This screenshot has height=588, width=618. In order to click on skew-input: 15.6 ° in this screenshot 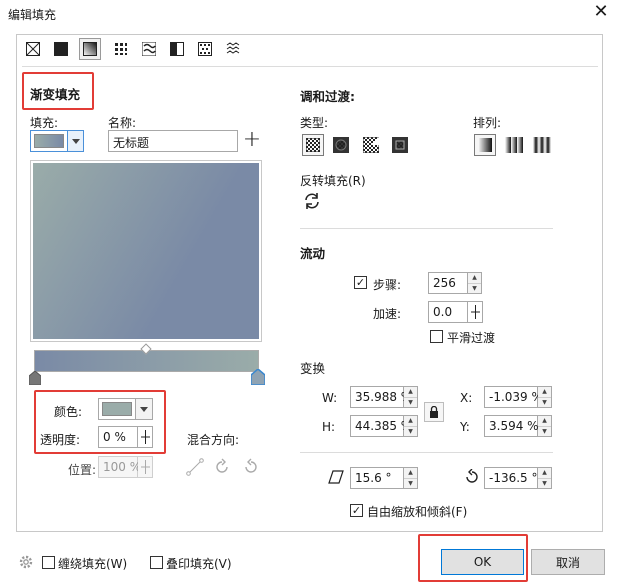, I will do `click(377, 478)`.